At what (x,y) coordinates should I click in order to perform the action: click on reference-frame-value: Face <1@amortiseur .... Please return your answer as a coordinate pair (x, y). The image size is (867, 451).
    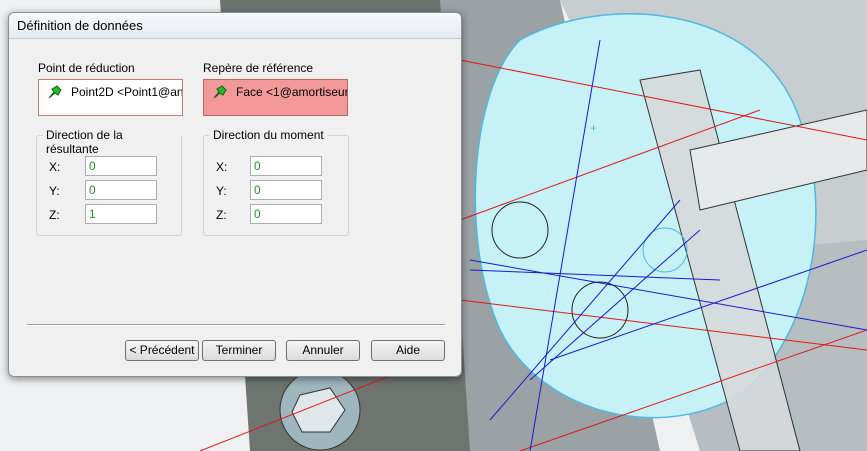
    Looking at the image, I should click on (292, 92).